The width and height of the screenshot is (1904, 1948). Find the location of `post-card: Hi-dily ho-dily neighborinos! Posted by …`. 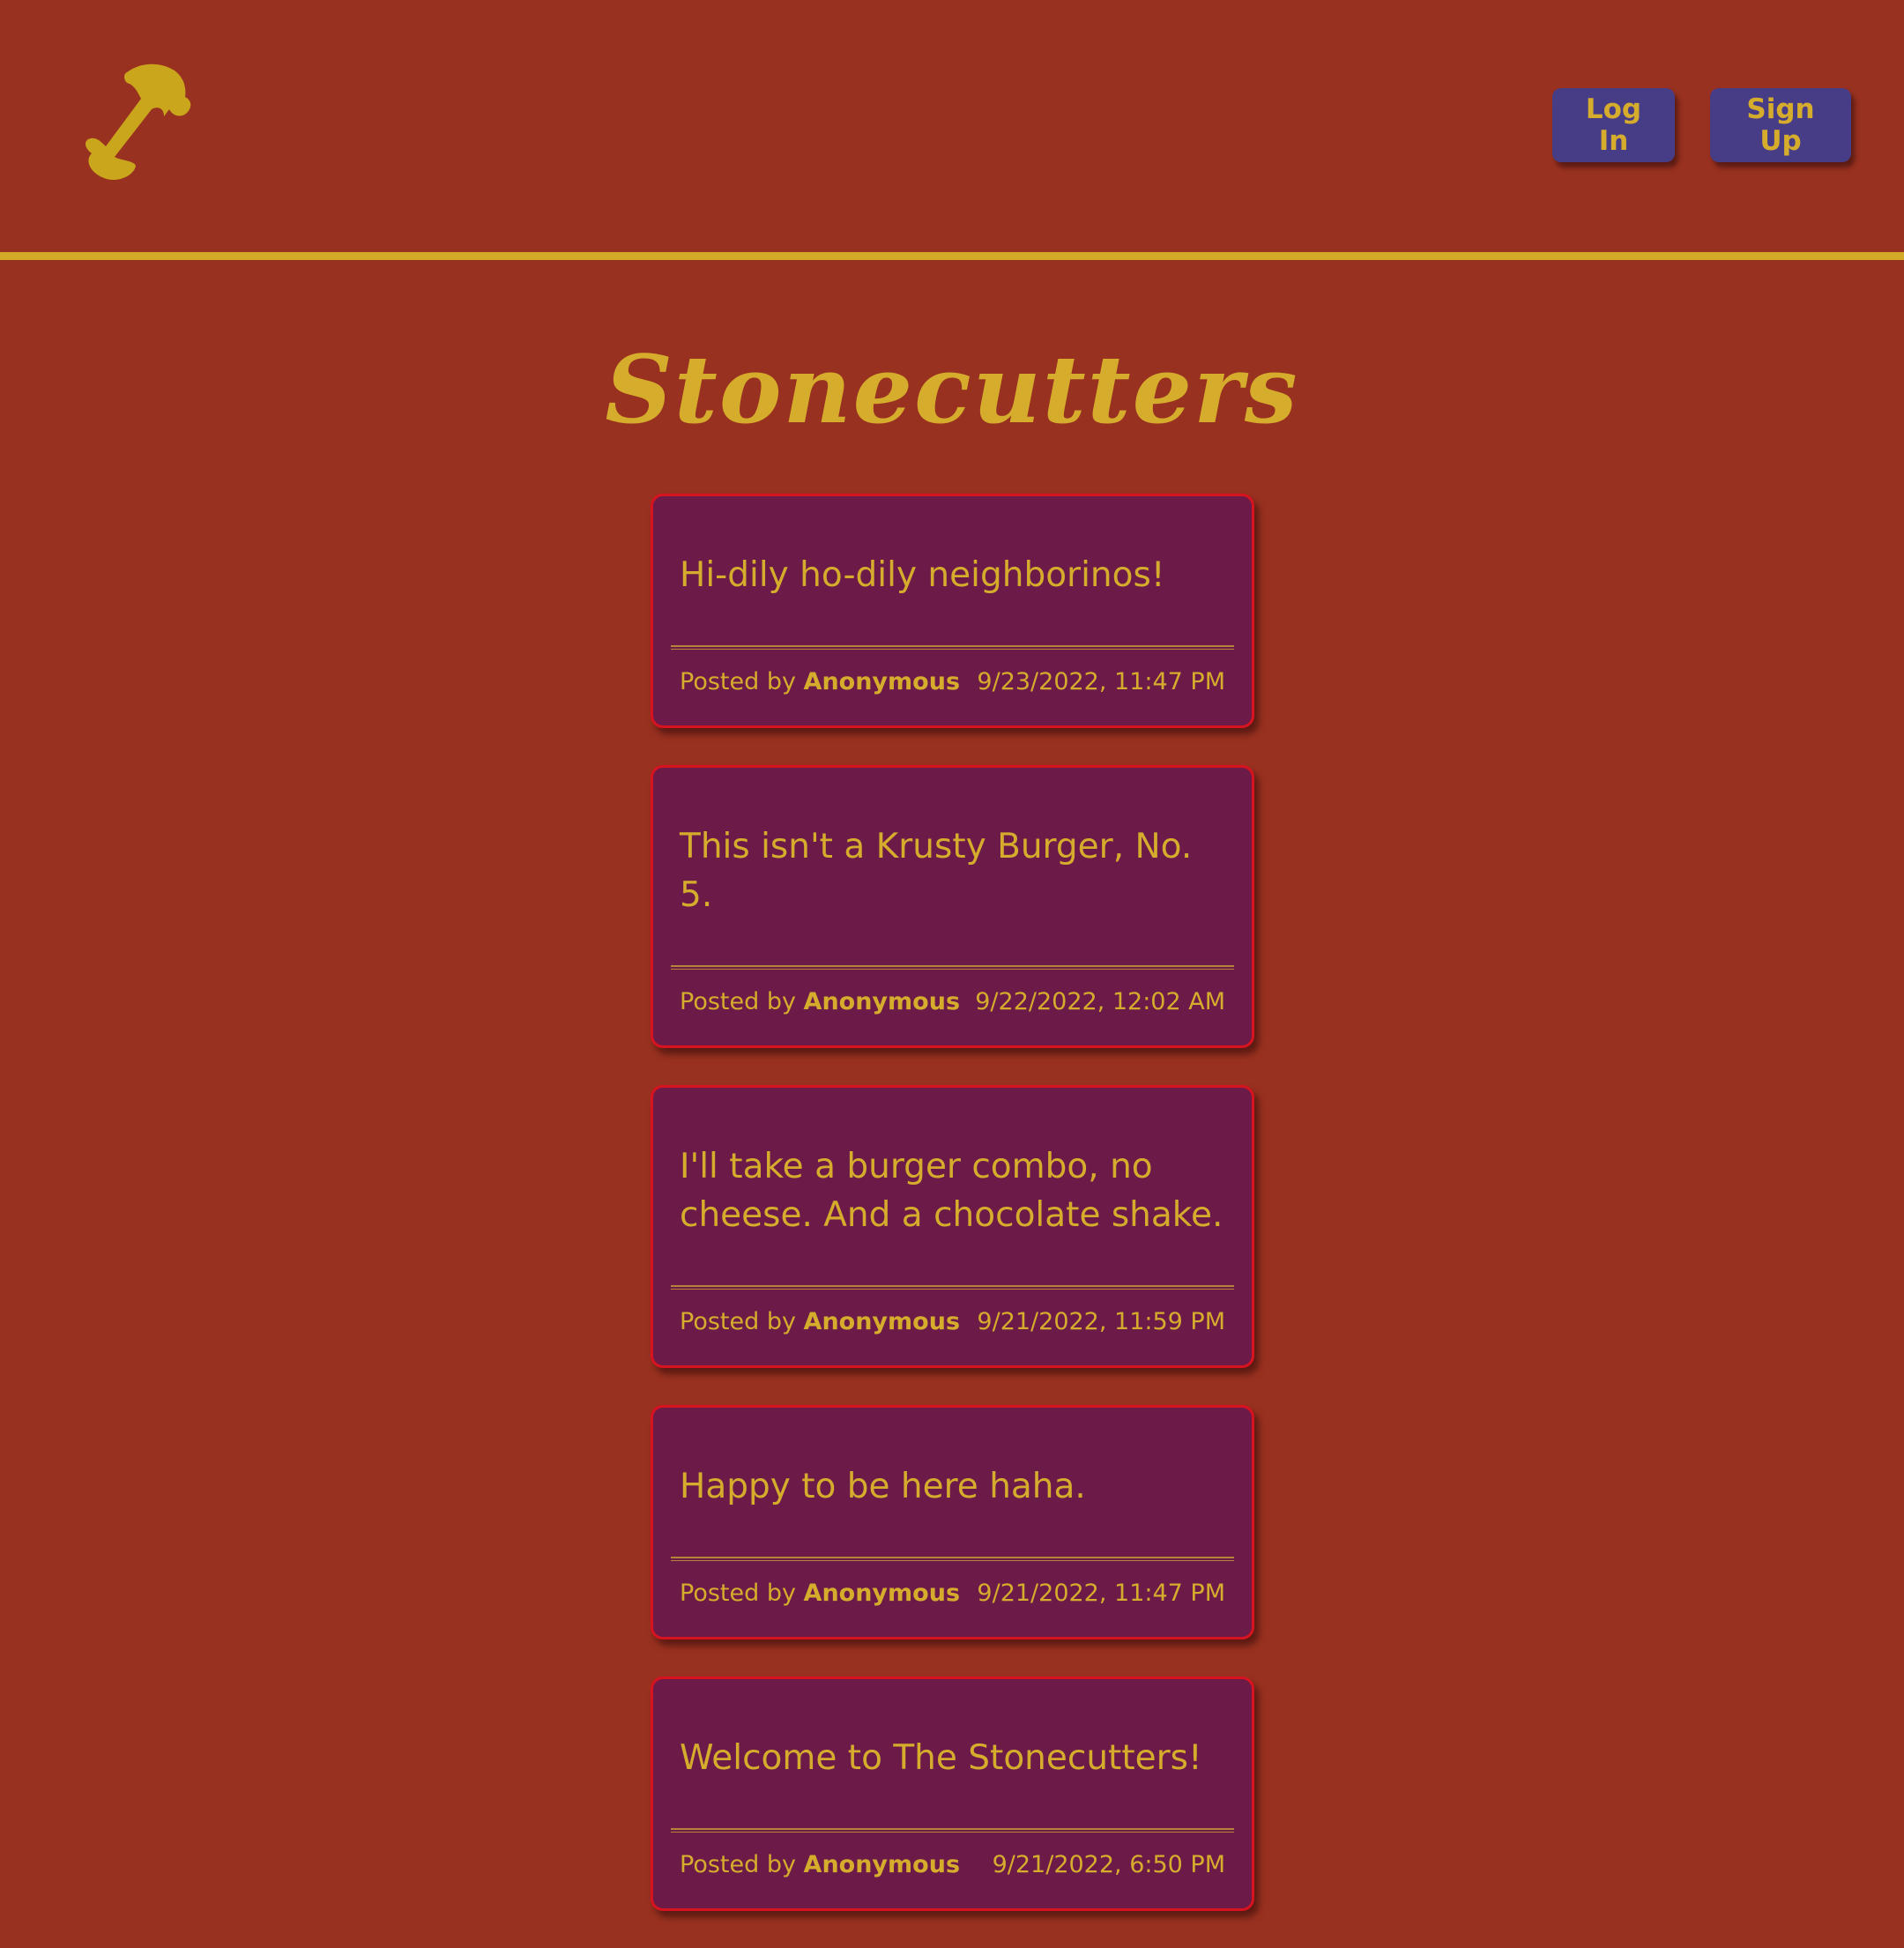

post-card: Hi-dily ho-dily neighborinos! Posted by … is located at coordinates (952, 611).